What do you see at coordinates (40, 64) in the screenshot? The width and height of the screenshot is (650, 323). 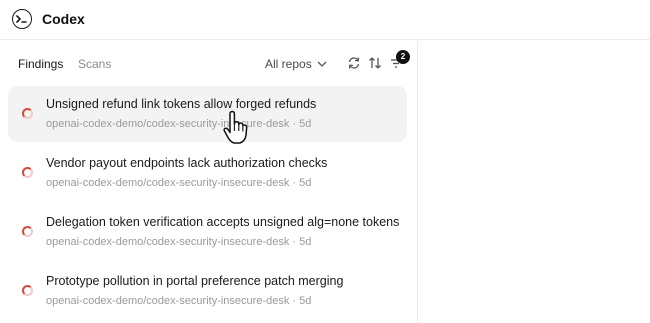 I see `tab-findings: Findings` at bounding box center [40, 64].